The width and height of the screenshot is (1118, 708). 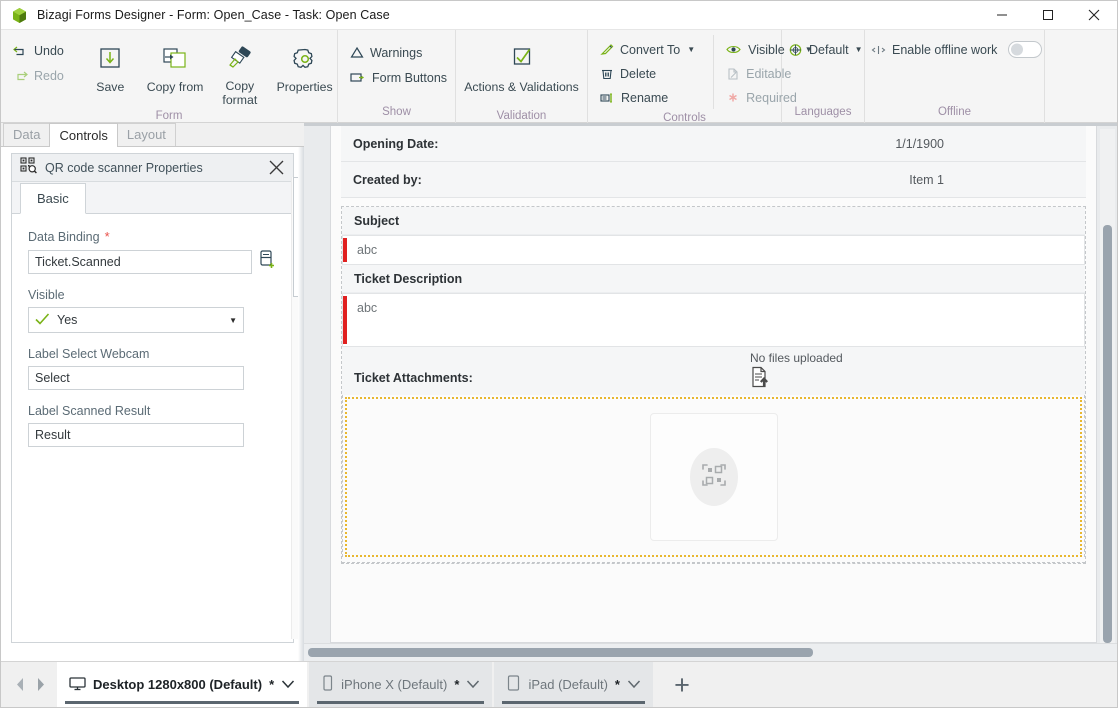 I want to click on ribbon-group-show: Warnings Form Buttons Show, so click(x=397, y=76).